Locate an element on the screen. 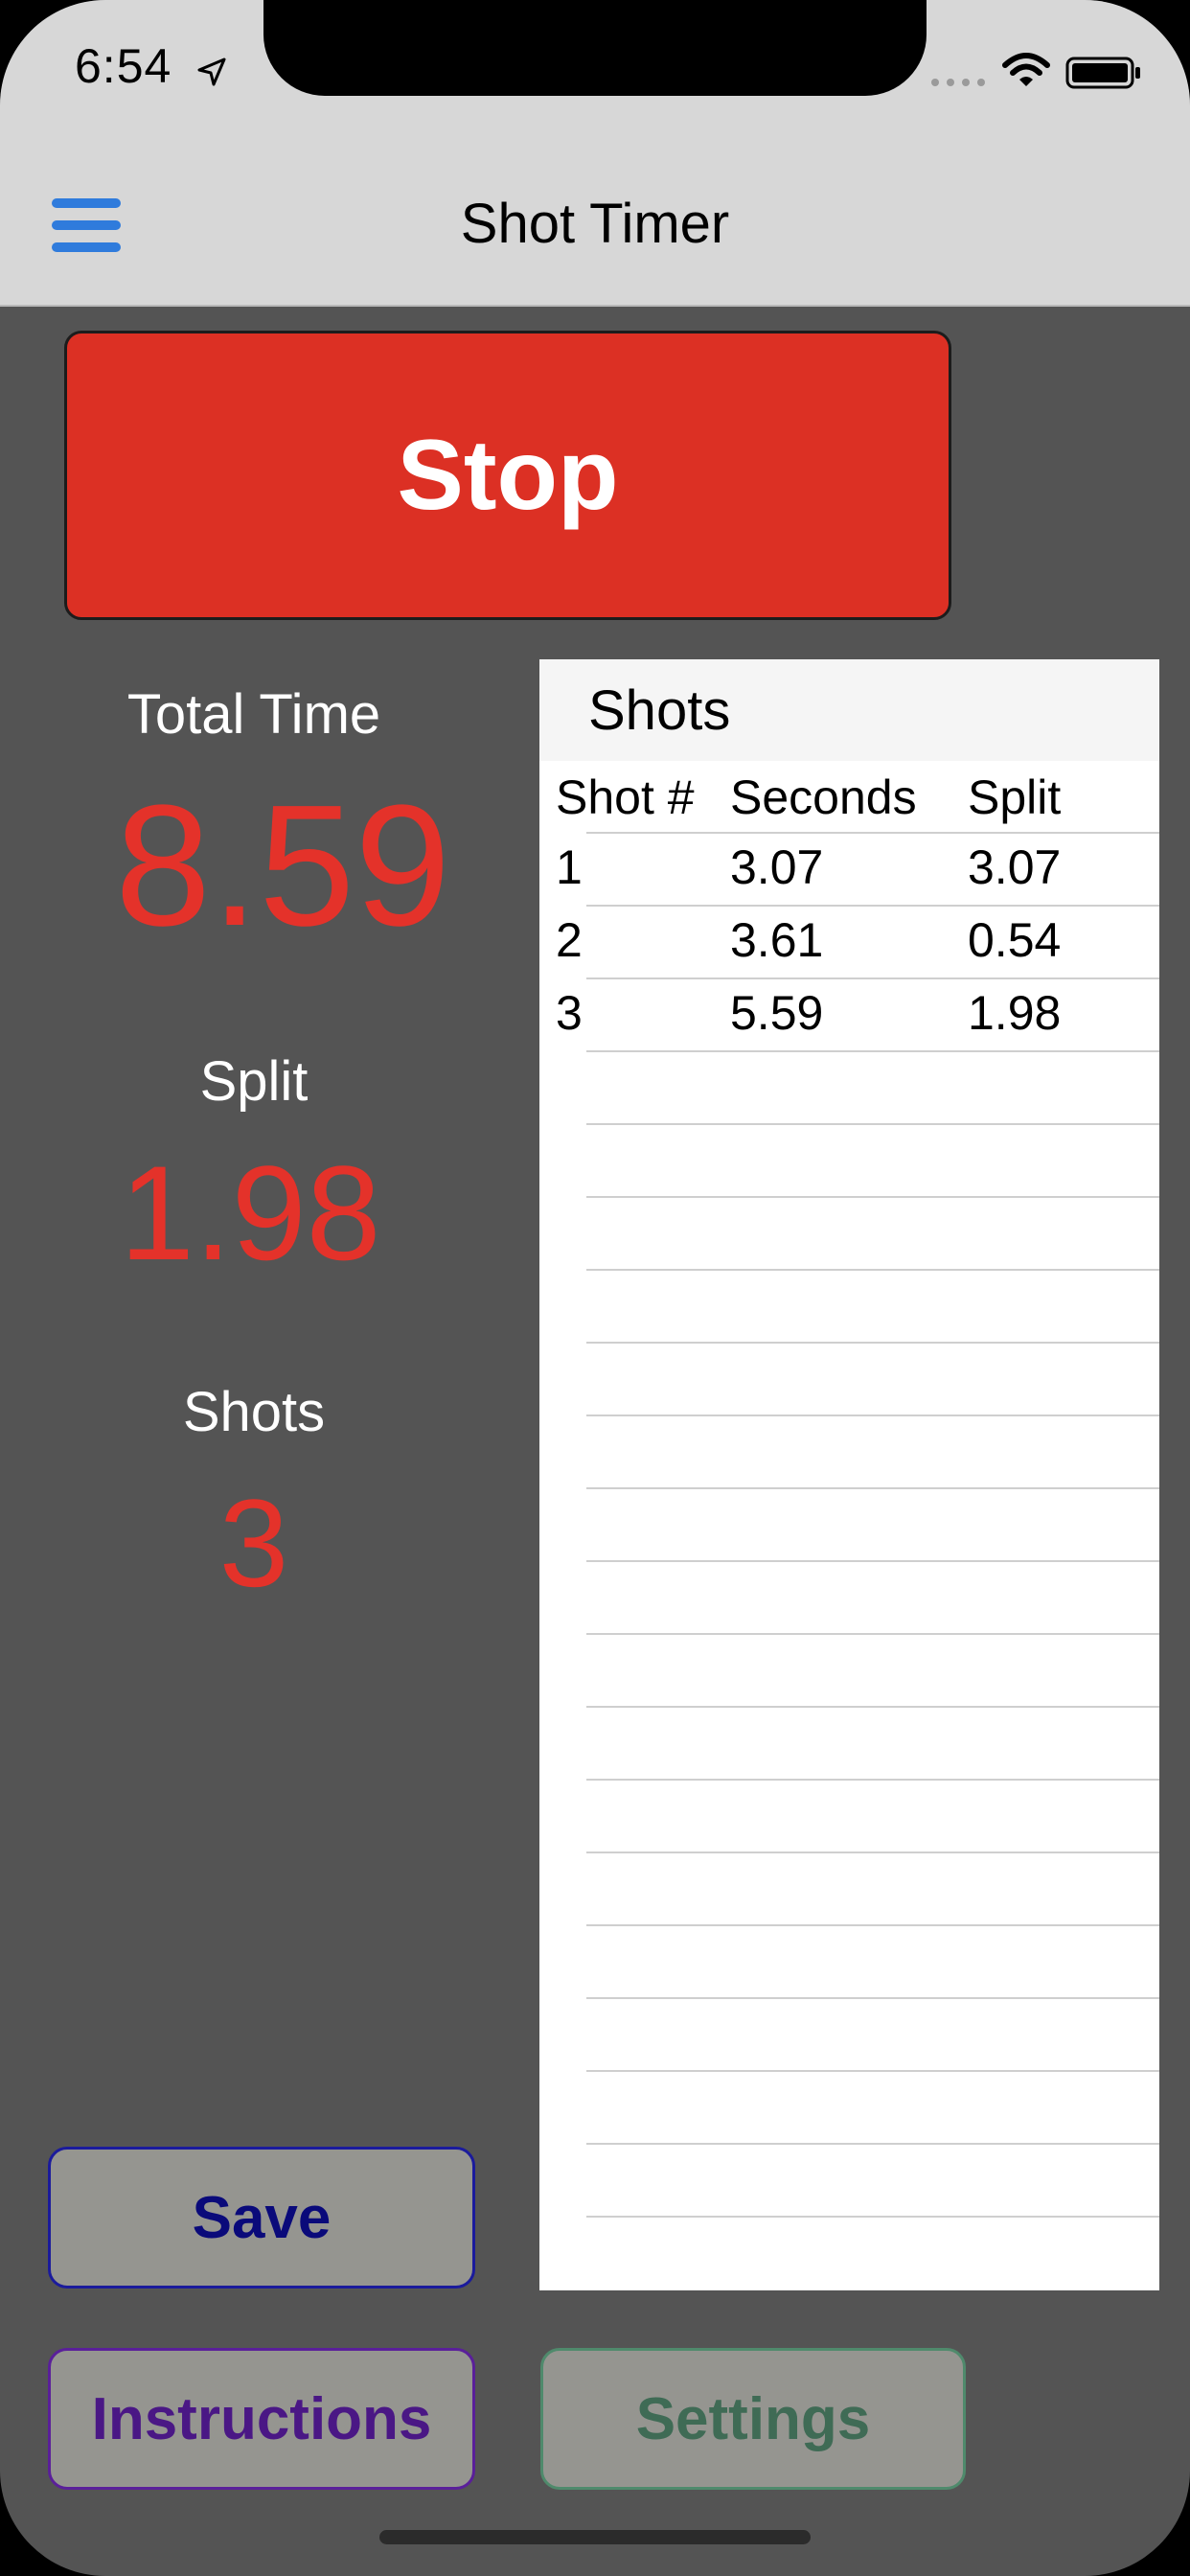 This screenshot has height=2576, width=1190. cell-split: 1.98 is located at coordinates (1015, 1013).